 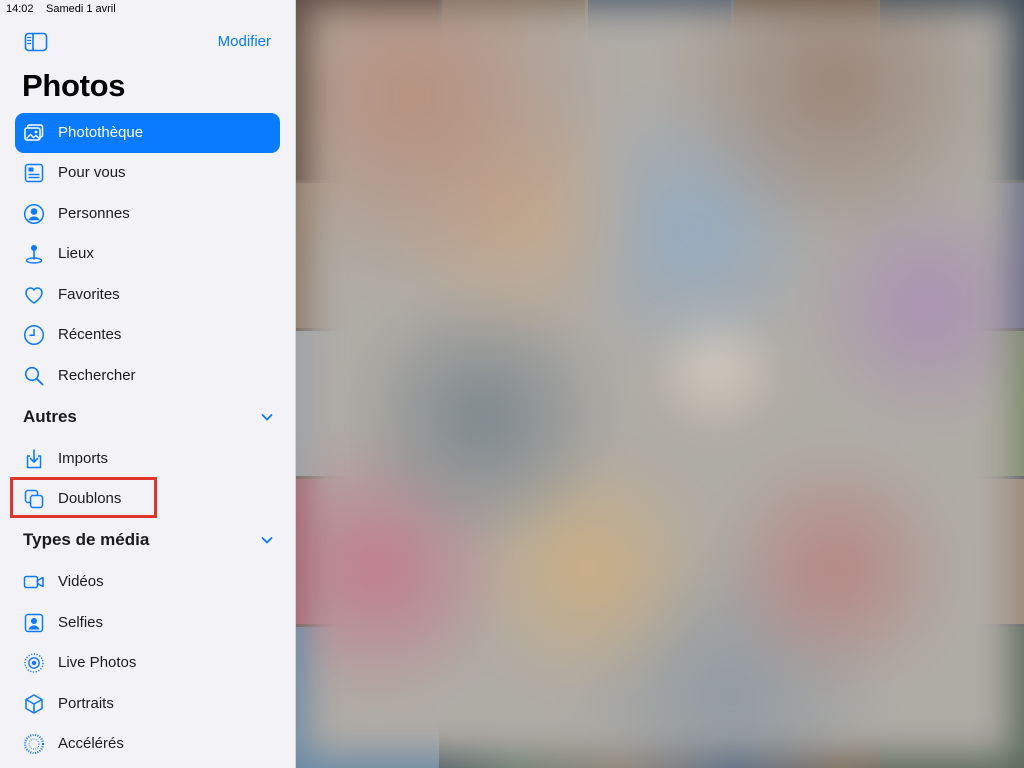 I want to click on status-bar: 14:02 Samedi 1 avril, so click(x=148, y=9).